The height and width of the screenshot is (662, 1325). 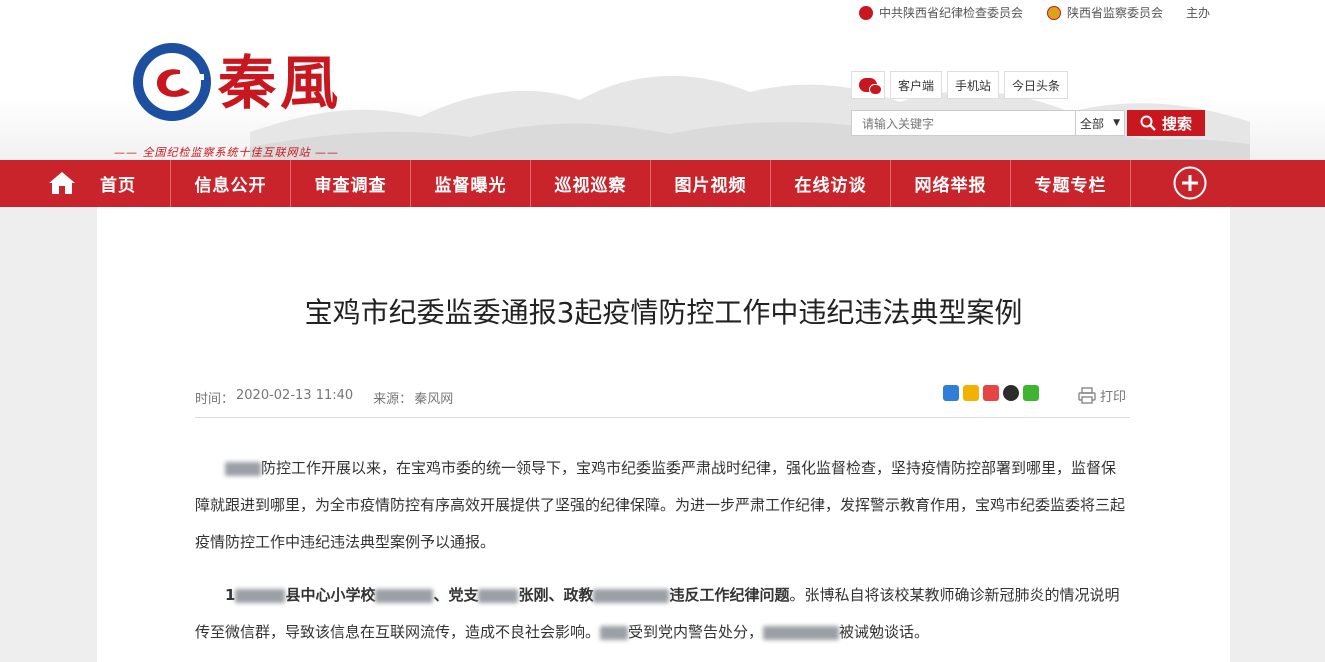 What do you see at coordinates (434, 399) in the screenshot?
I see `source-value: 秦风网` at bounding box center [434, 399].